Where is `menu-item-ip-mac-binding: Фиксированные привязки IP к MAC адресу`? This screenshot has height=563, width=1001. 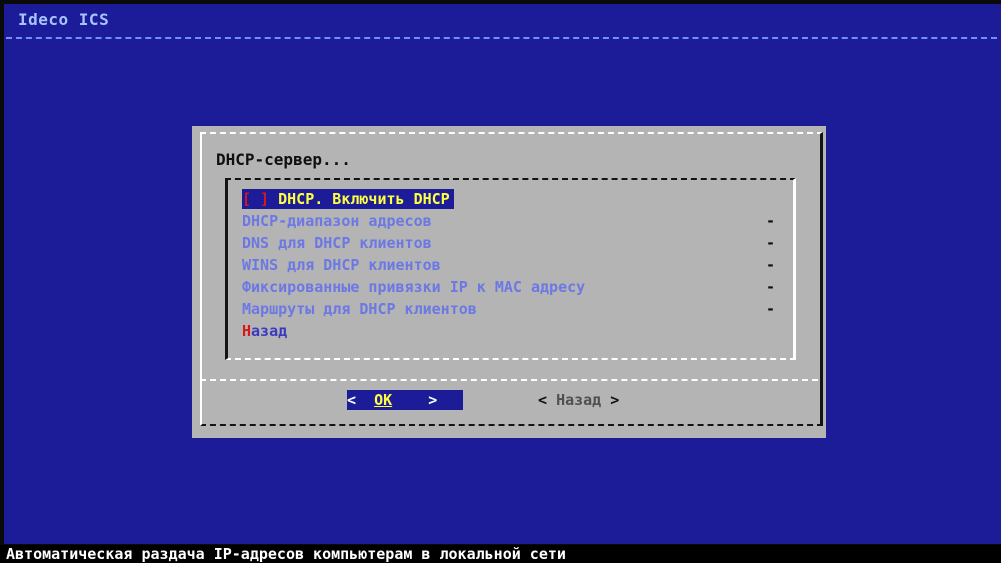
menu-item-ip-mac-binding: Фиксированные привязки IP к MAC адресу is located at coordinates (413, 287).